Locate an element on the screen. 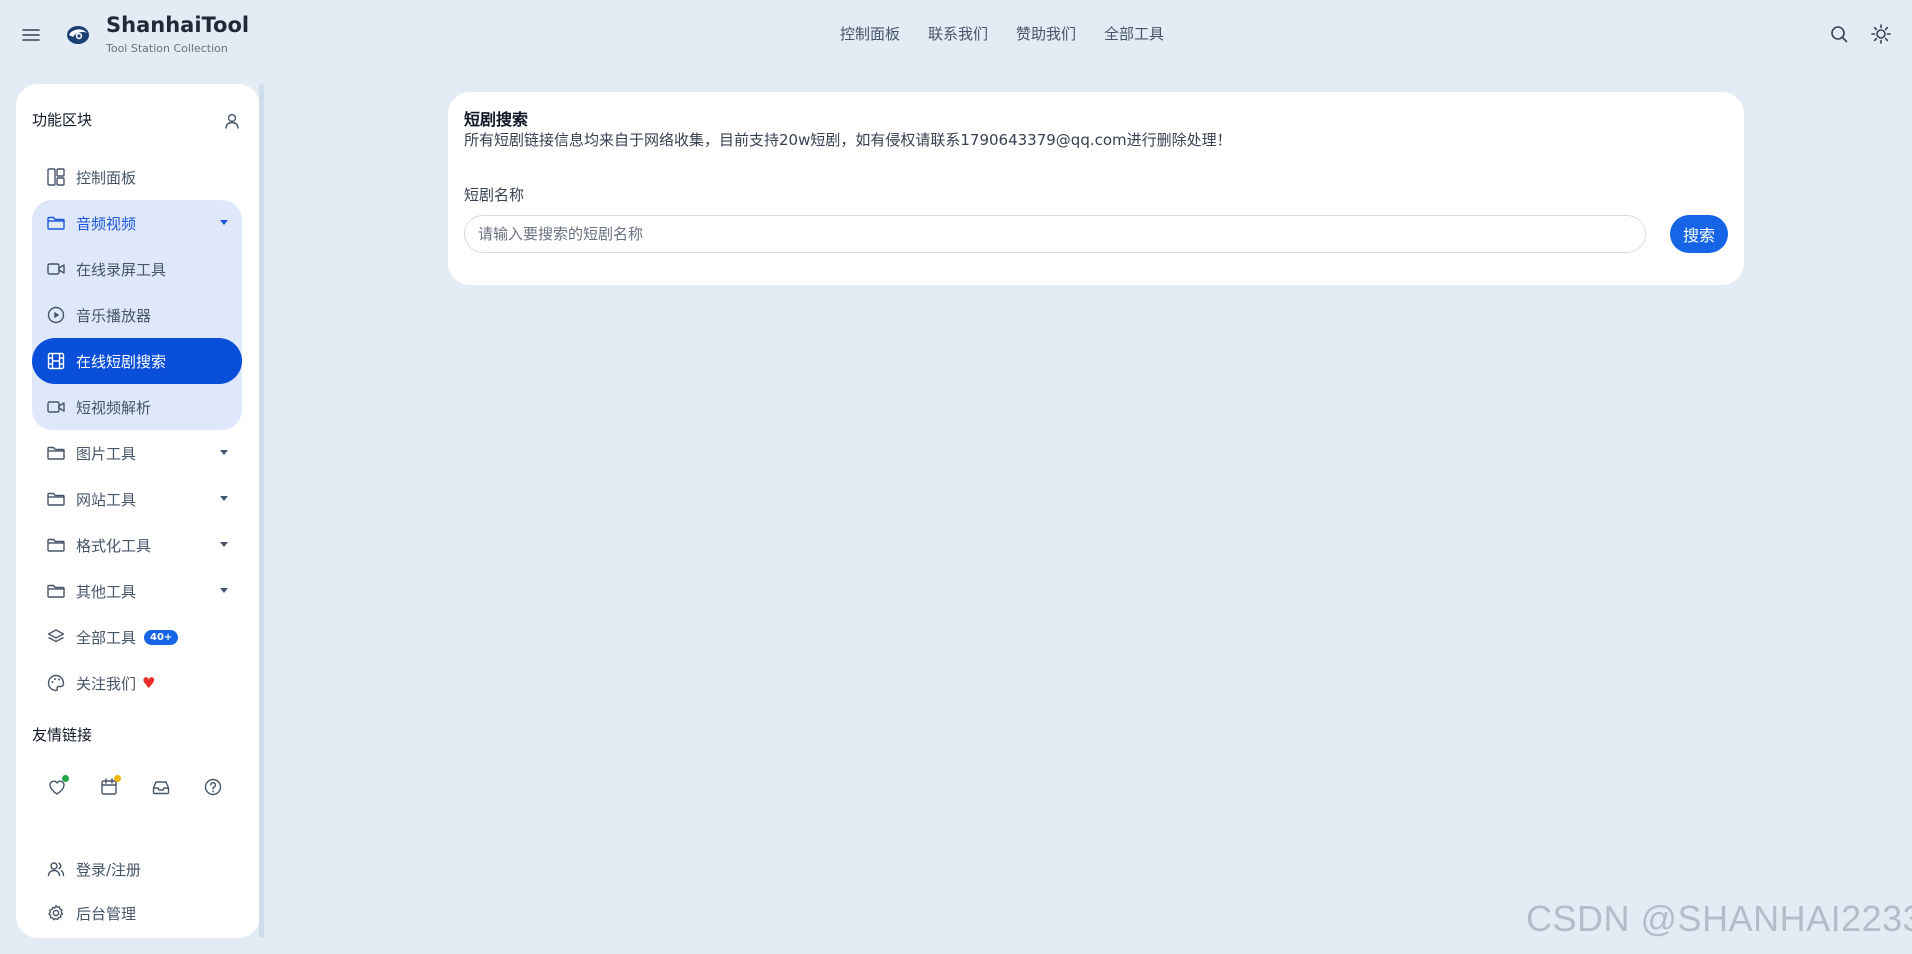  sidebar-item-label: 格式化工具 is located at coordinates (114, 545).